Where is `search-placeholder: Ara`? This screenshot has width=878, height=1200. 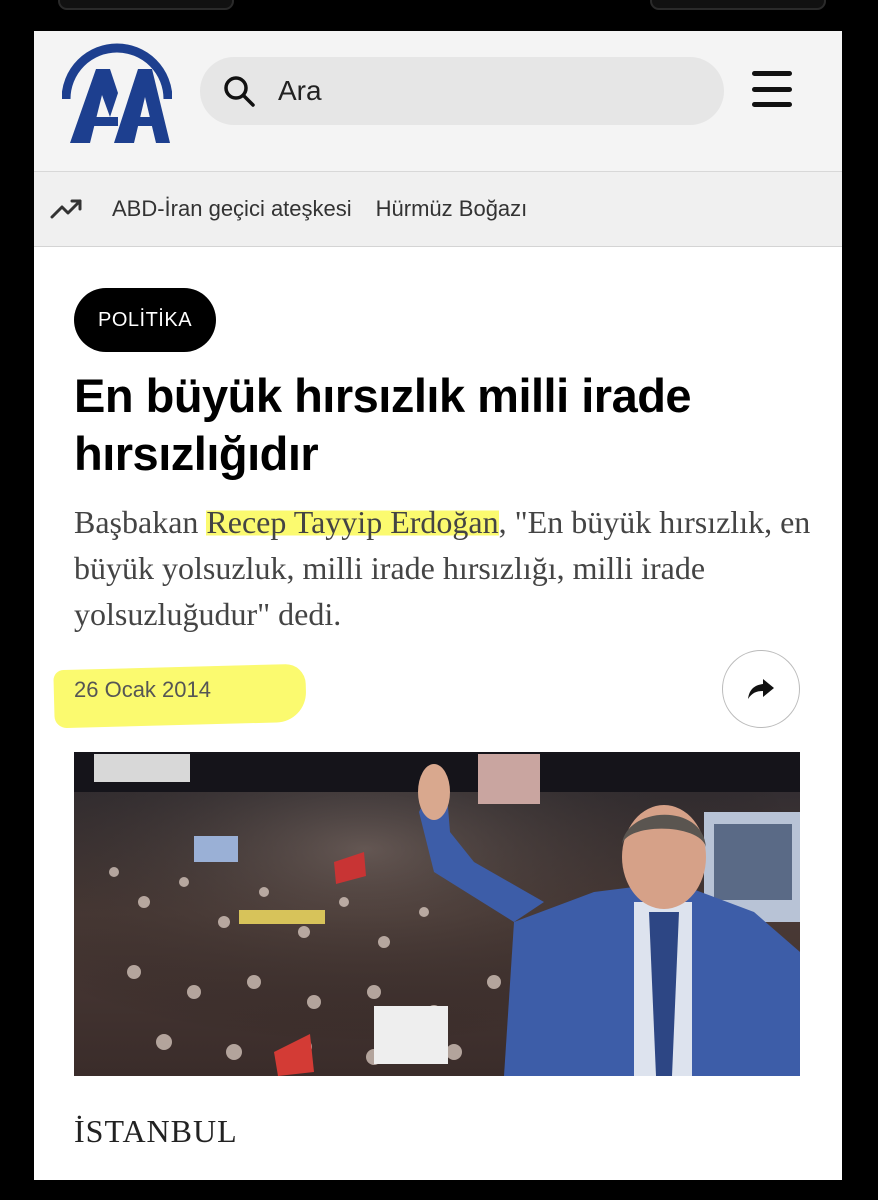
search-placeholder: Ara is located at coordinates (300, 91).